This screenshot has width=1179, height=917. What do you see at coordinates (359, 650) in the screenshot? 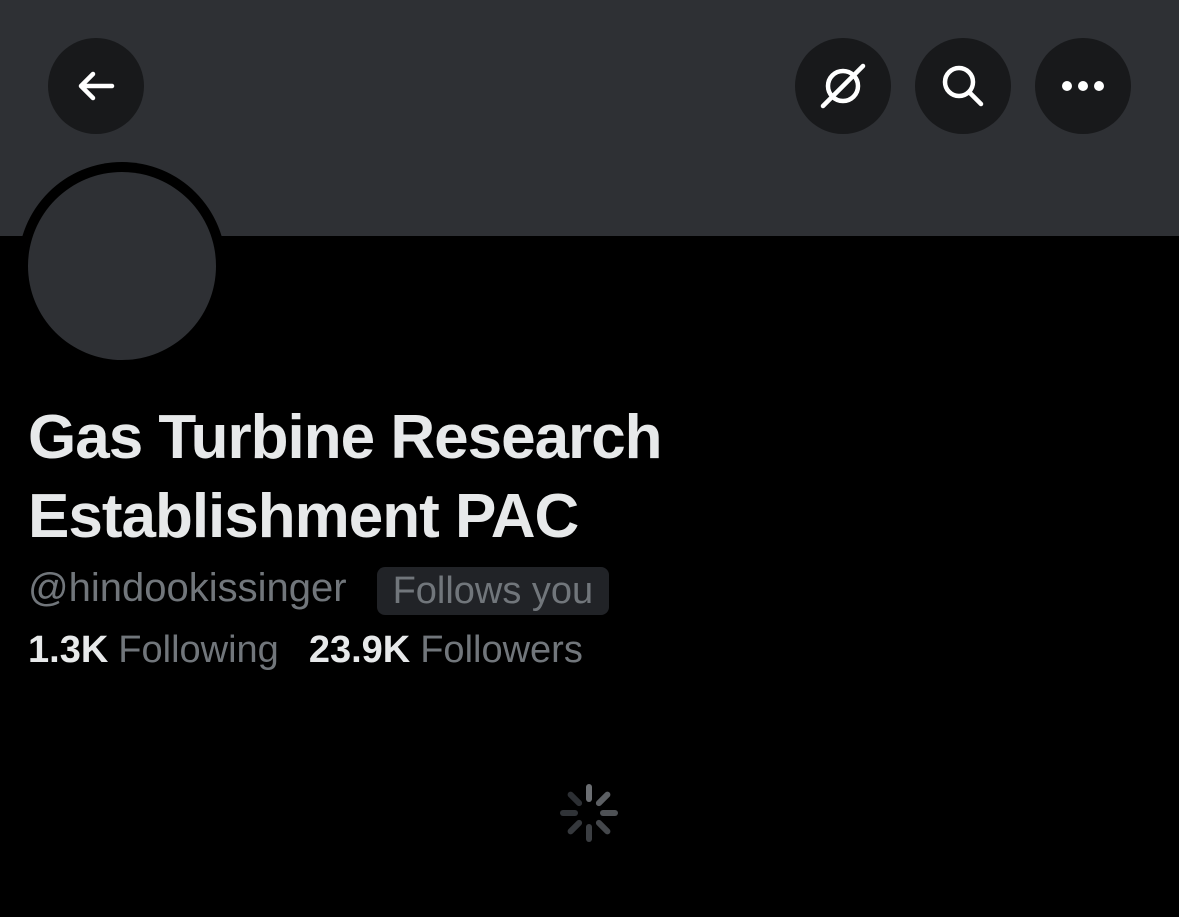
I see `followers-count: 23.9K` at bounding box center [359, 650].